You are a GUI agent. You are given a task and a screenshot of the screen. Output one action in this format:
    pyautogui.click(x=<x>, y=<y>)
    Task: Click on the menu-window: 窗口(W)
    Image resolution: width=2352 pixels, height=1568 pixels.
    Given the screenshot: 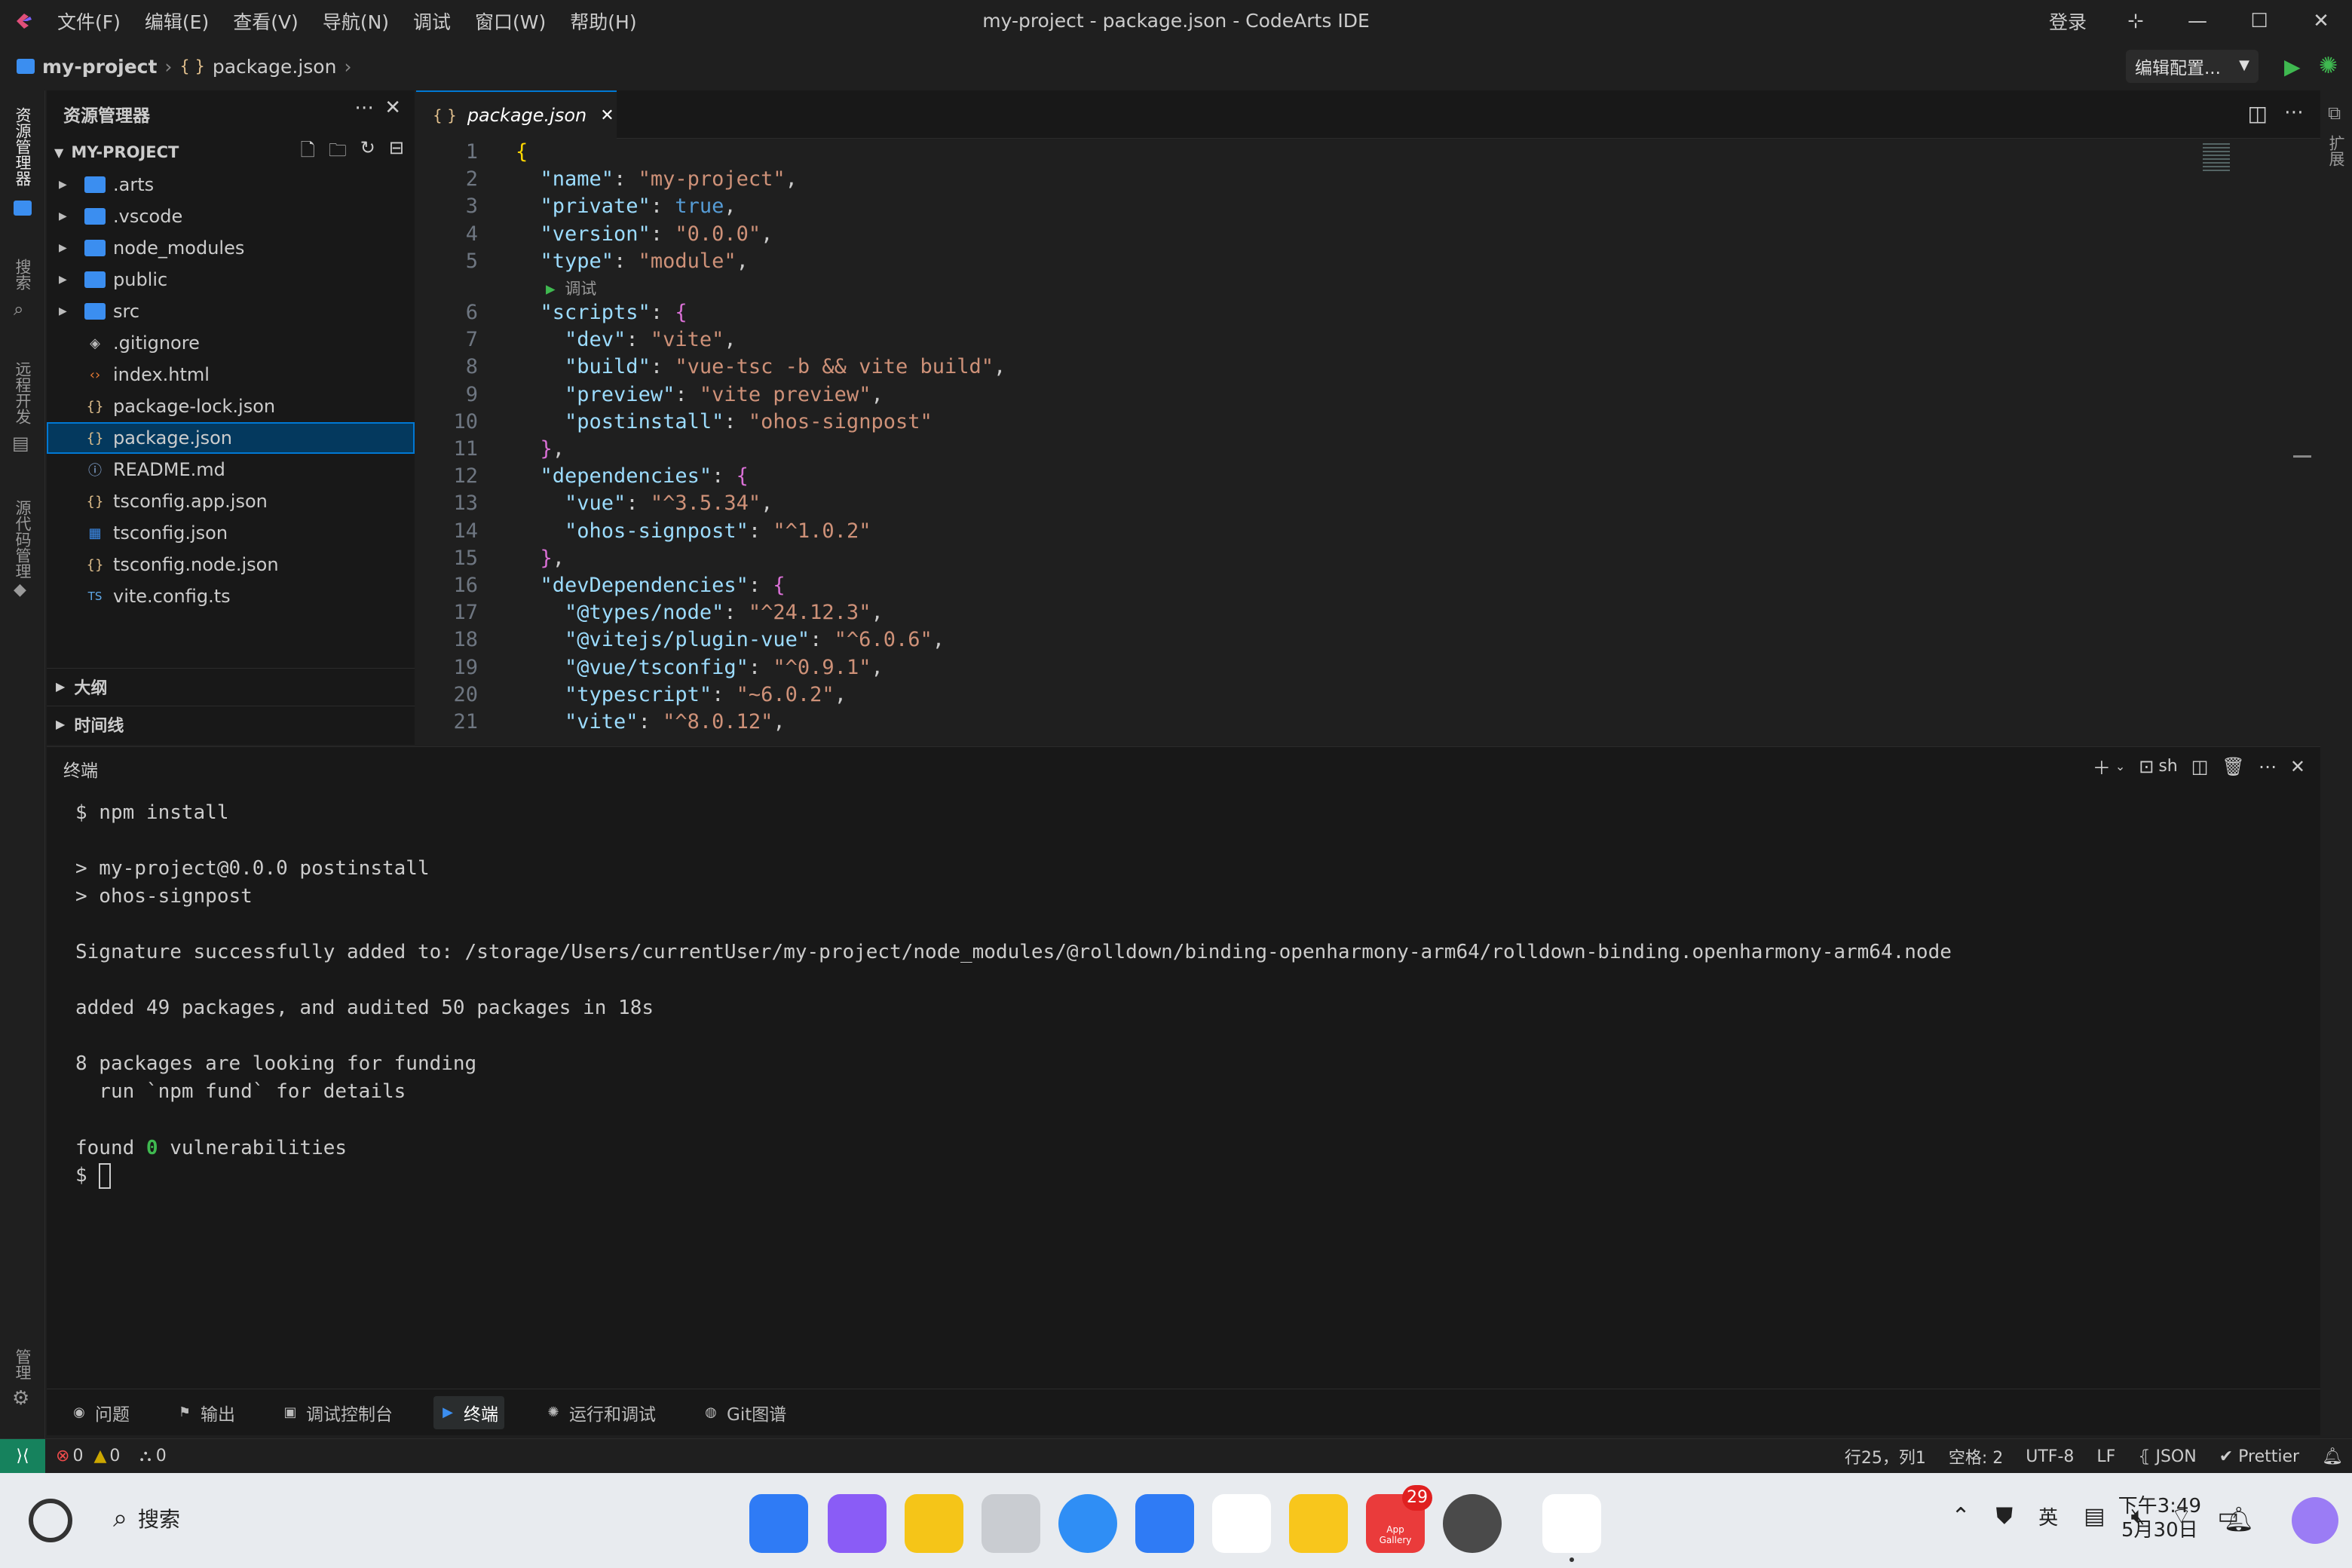 What is the action you would take?
    pyautogui.click(x=510, y=21)
    